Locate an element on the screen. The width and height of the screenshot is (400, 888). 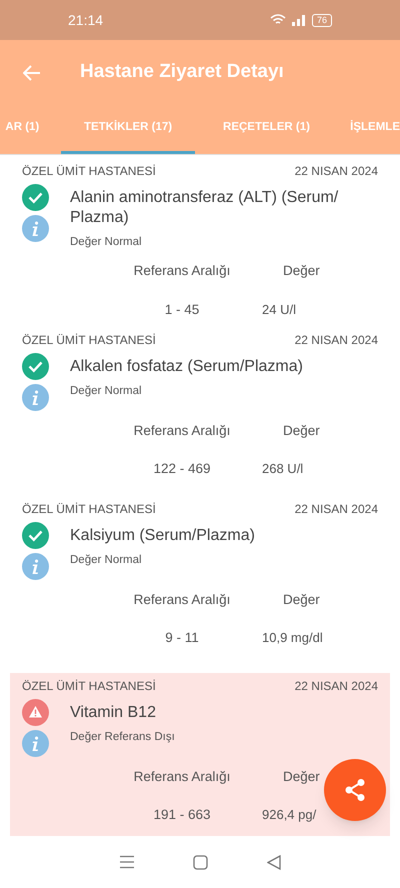
test-name: Vitamin B12 is located at coordinates (113, 713).